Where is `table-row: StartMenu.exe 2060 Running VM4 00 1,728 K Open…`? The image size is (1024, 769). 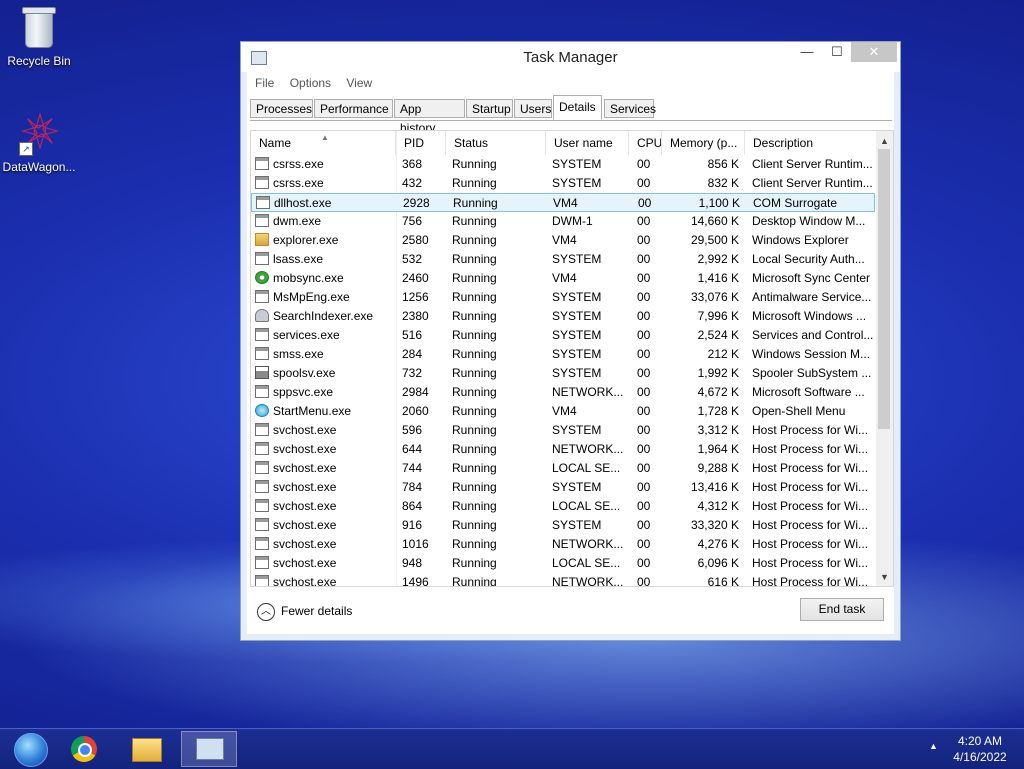
table-row: StartMenu.exe 2060 Running VM4 00 1,728 K Open… is located at coordinates (563, 411).